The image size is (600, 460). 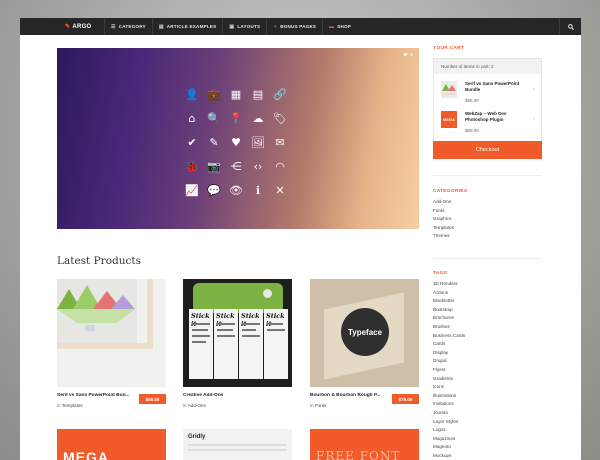 What do you see at coordinates (332, 26) in the screenshot?
I see `cart-icon: ▬` at bounding box center [332, 26].